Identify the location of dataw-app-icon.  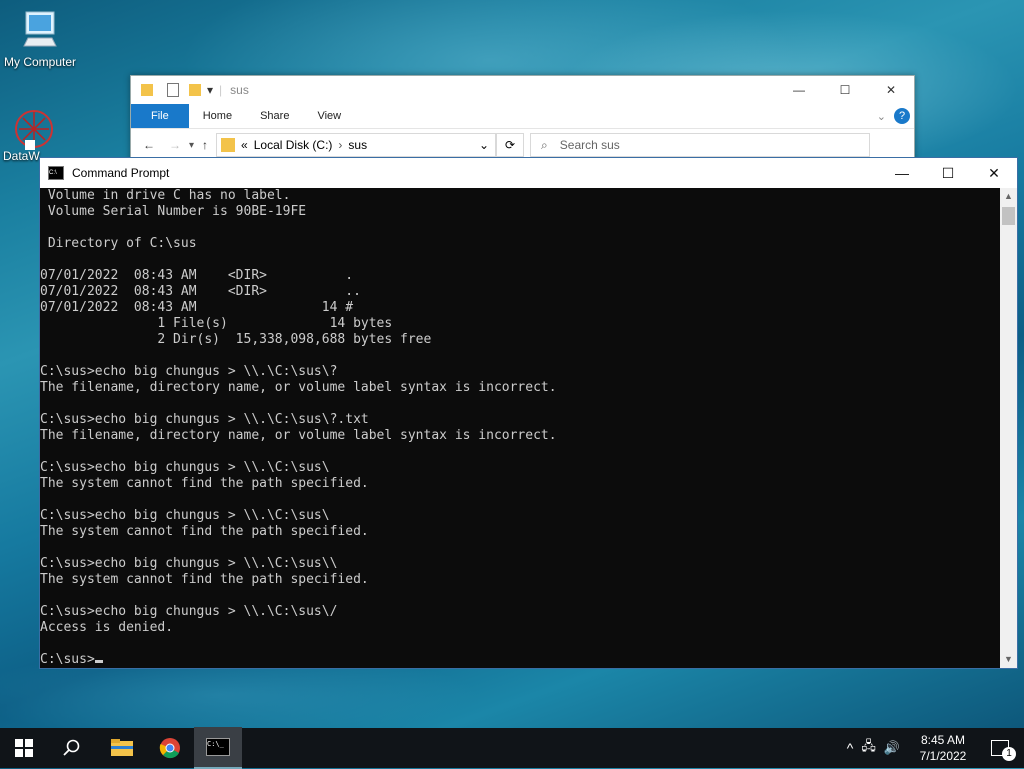
(34, 130).